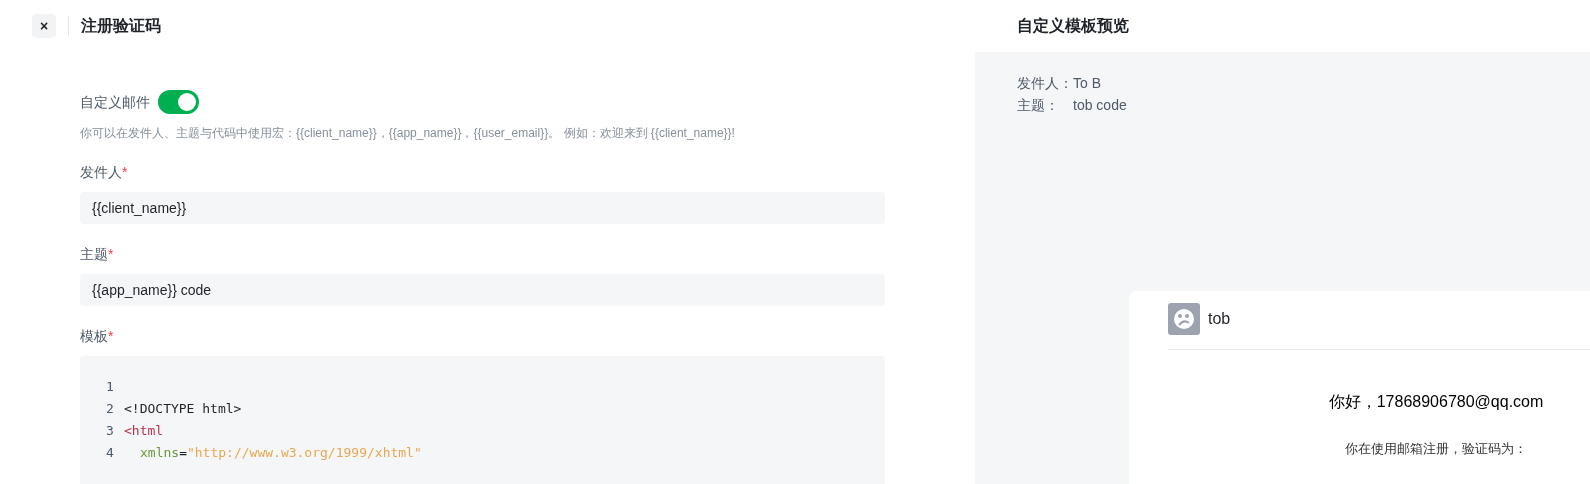 This screenshot has width=1590, height=484. What do you see at coordinates (121, 26) in the screenshot?
I see `page-title: 注册验证码` at bounding box center [121, 26].